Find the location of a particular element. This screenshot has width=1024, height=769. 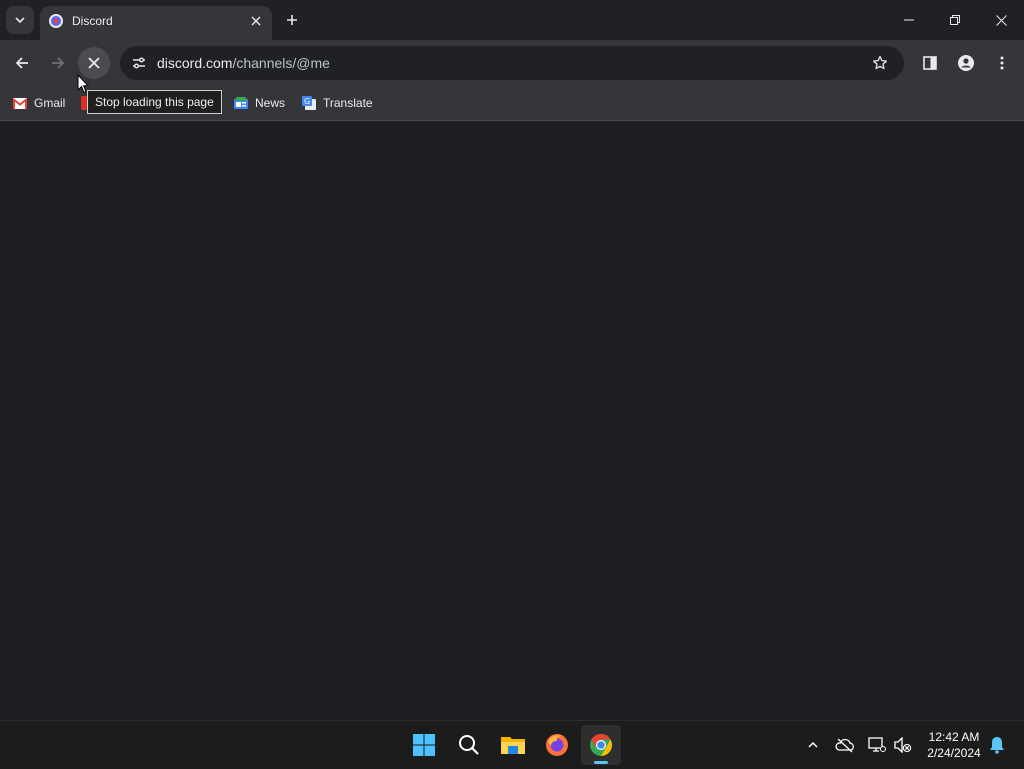

site-info-button is located at coordinates (139, 63).